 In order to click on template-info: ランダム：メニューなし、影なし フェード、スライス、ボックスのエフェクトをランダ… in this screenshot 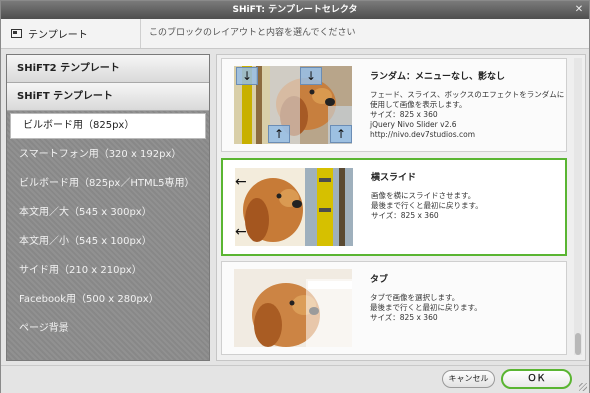, I will do `click(467, 104)`.